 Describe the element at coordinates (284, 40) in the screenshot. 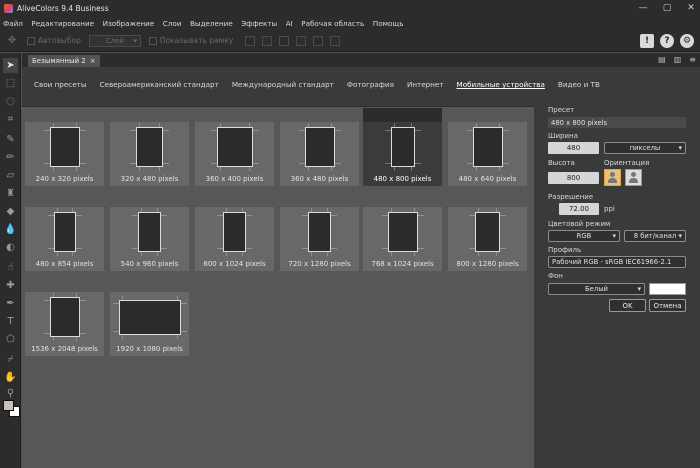

I see `align-right-icon` at that location.